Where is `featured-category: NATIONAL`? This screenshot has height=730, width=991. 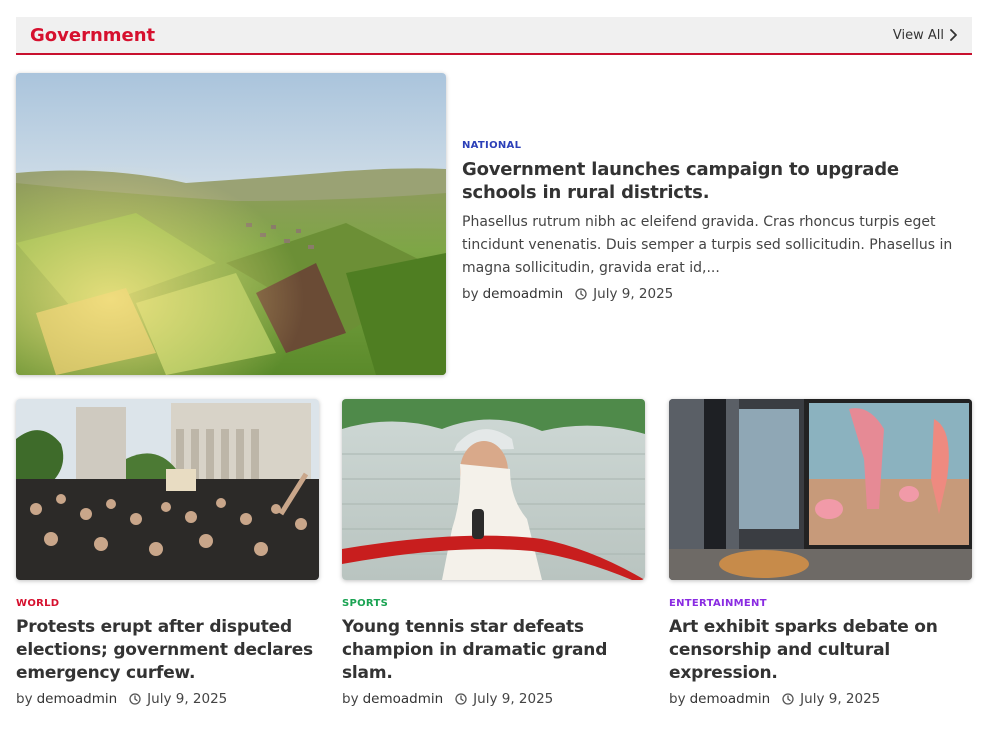
featured-category: NATIONAL is located at coordinates (717, 145).